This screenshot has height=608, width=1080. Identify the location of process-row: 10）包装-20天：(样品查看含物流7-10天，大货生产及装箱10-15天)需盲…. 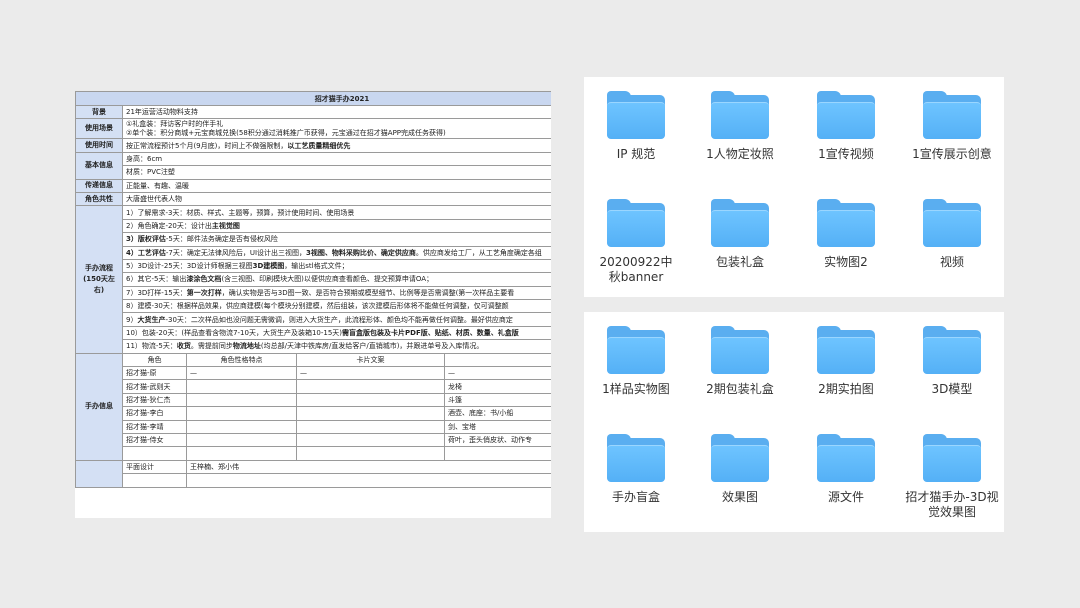
(313, 333).